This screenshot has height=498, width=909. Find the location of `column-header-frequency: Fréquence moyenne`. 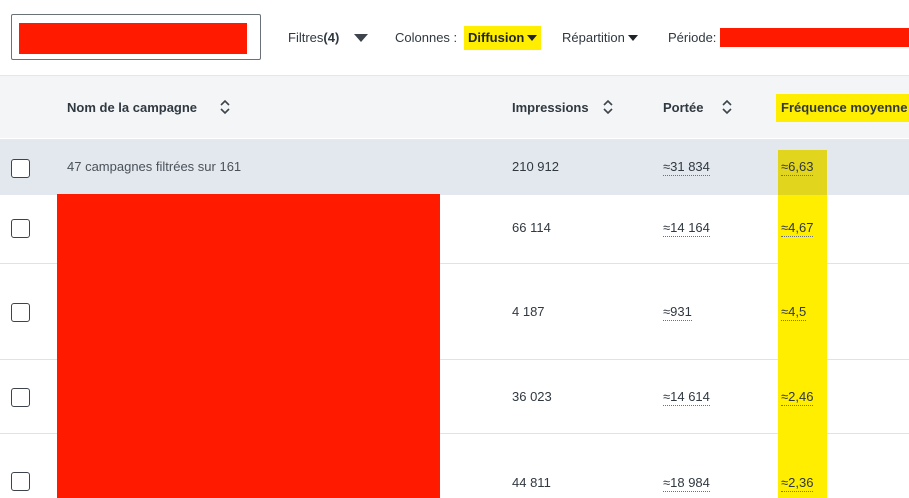

column-header-frequency: Fréquence moyenne is located at coordinates (844, 108).